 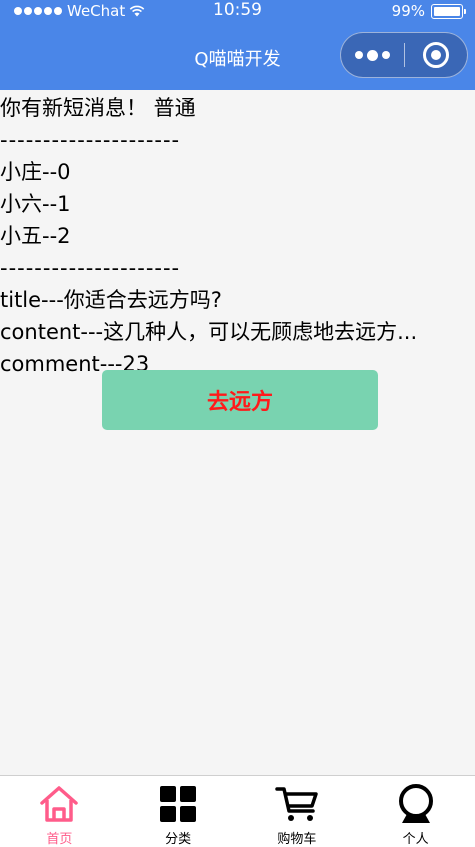 I want to click on battery-icon, so click(x=448, y=11).